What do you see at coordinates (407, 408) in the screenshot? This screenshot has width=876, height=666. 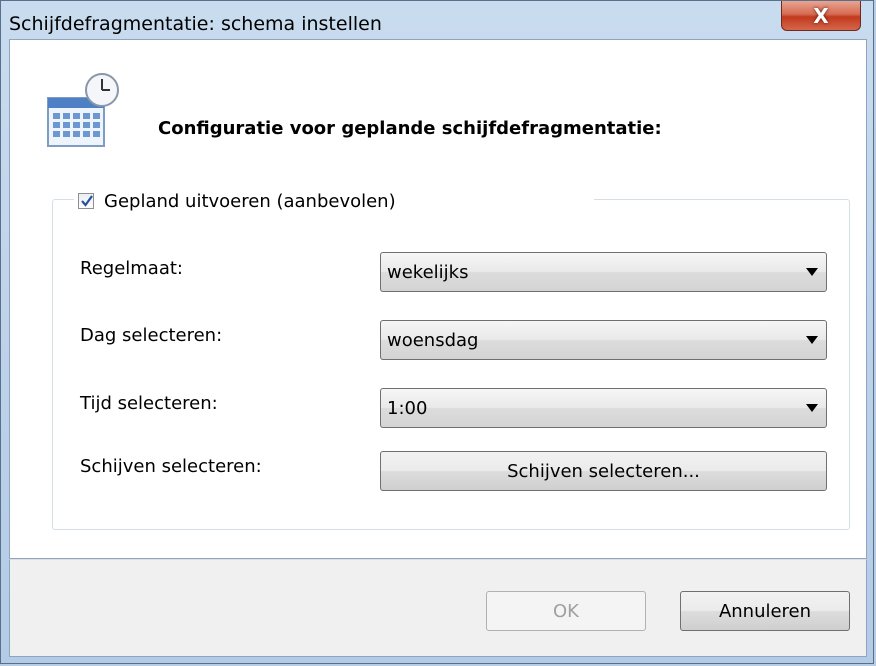 I see `time-value: 1:00` at bounding box center [407, 408].